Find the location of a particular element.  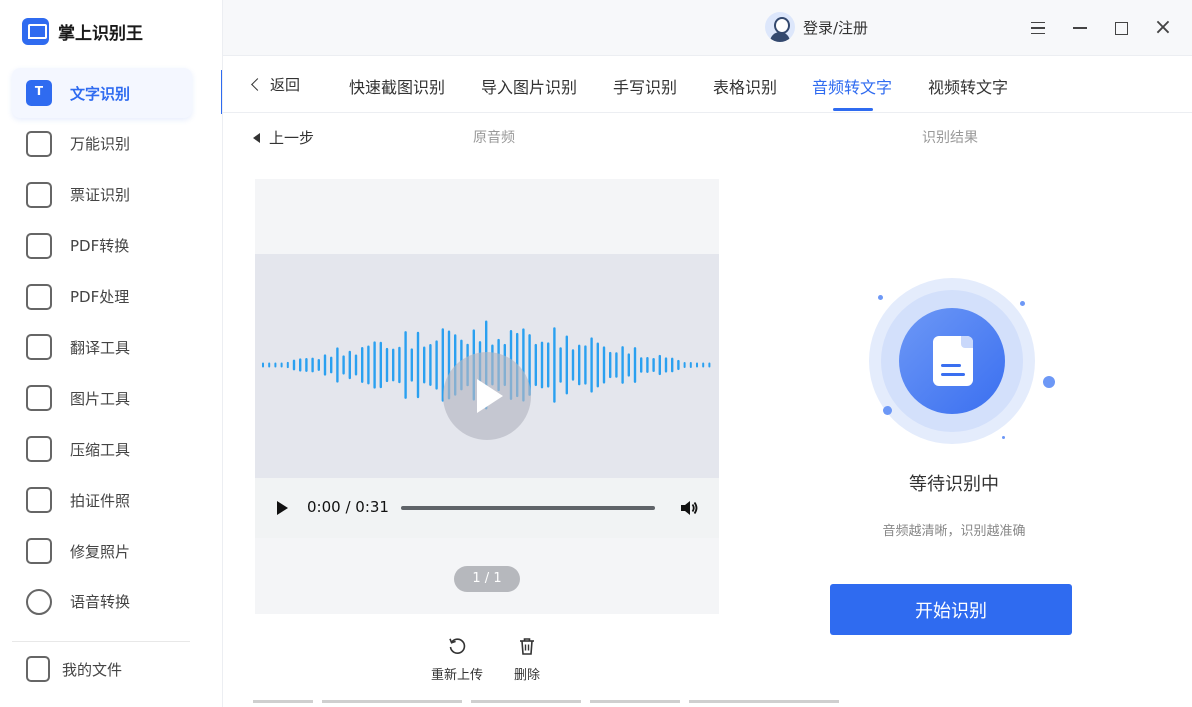

sidebar-nav: 文字识别 万能识别 票证识别 PDF转换 PDF处理 翻译工具 is located at coordinates (102, 348).